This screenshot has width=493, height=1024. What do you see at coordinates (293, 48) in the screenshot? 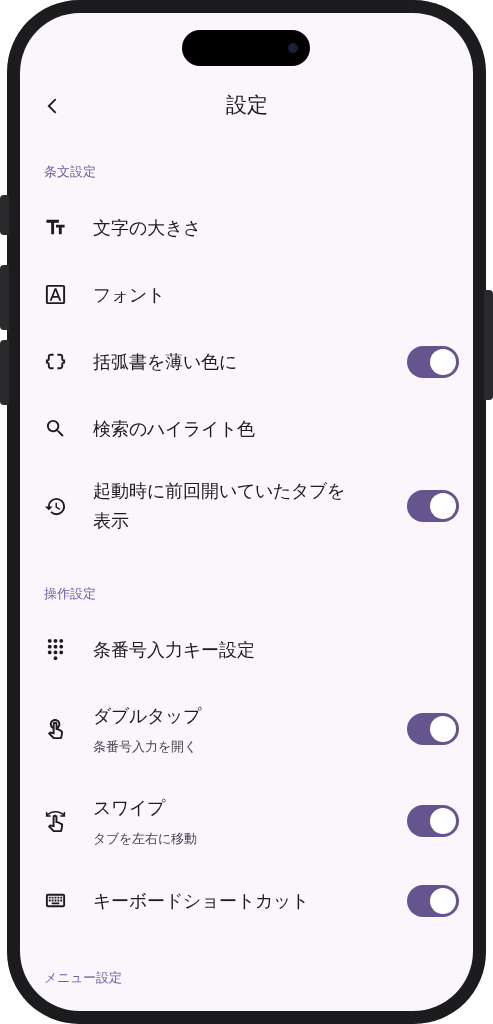
I see `camera-icon` at bounding box center [293, 48].